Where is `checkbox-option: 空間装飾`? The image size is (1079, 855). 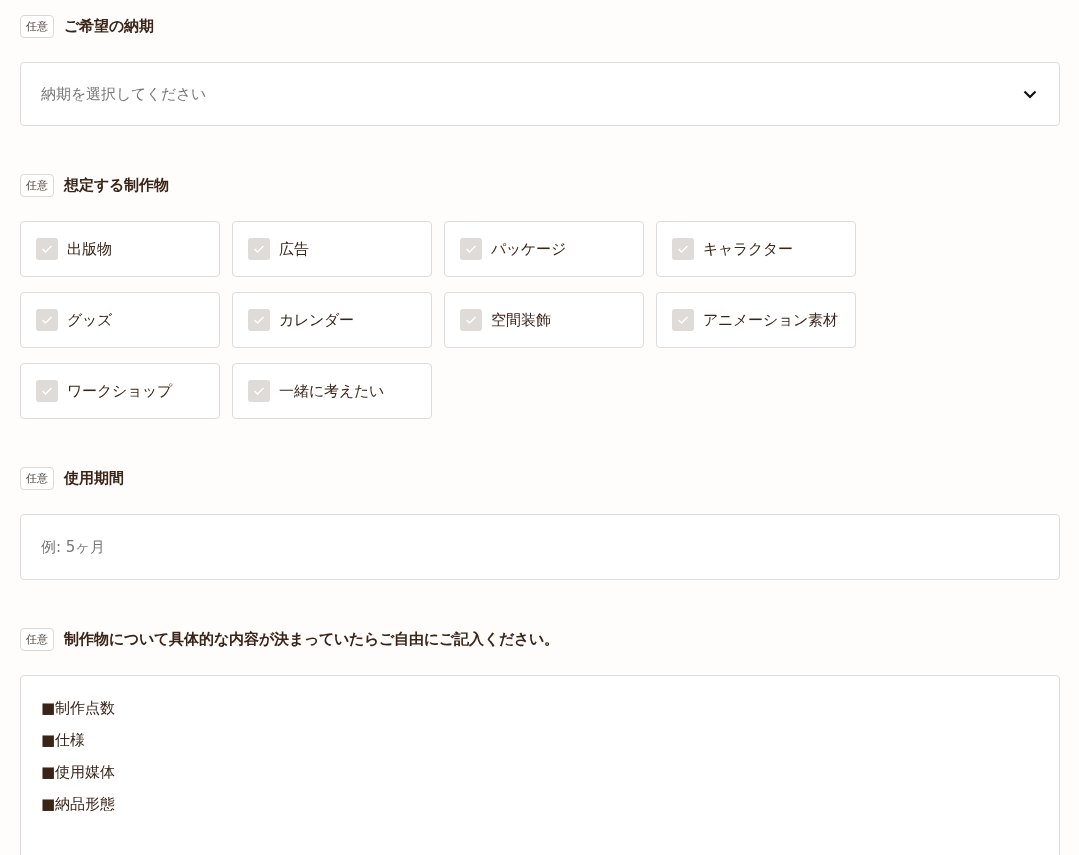
checkbox-option: 空間装飾 is located at coordinates (544, 320).